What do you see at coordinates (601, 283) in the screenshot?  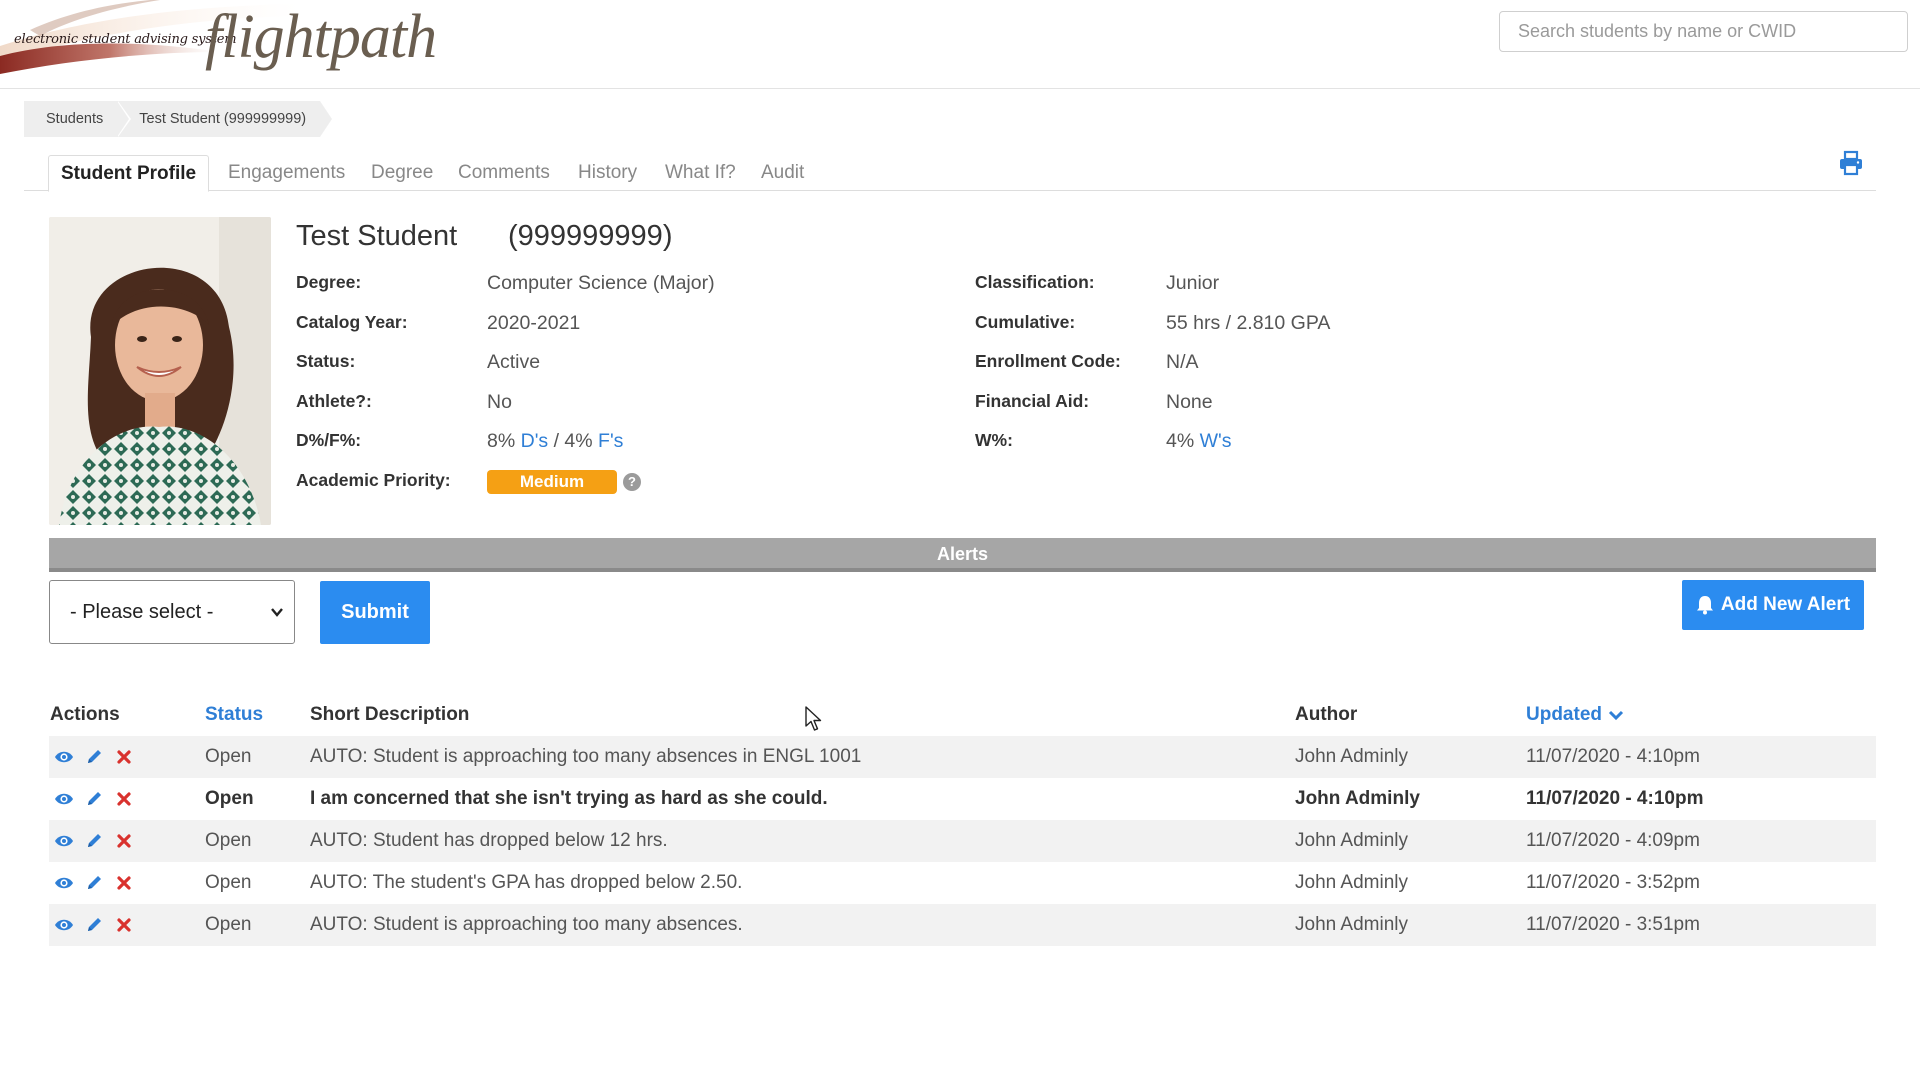 I see `degree-value: Computer Science (Major)` at bounding box center [601, 283].